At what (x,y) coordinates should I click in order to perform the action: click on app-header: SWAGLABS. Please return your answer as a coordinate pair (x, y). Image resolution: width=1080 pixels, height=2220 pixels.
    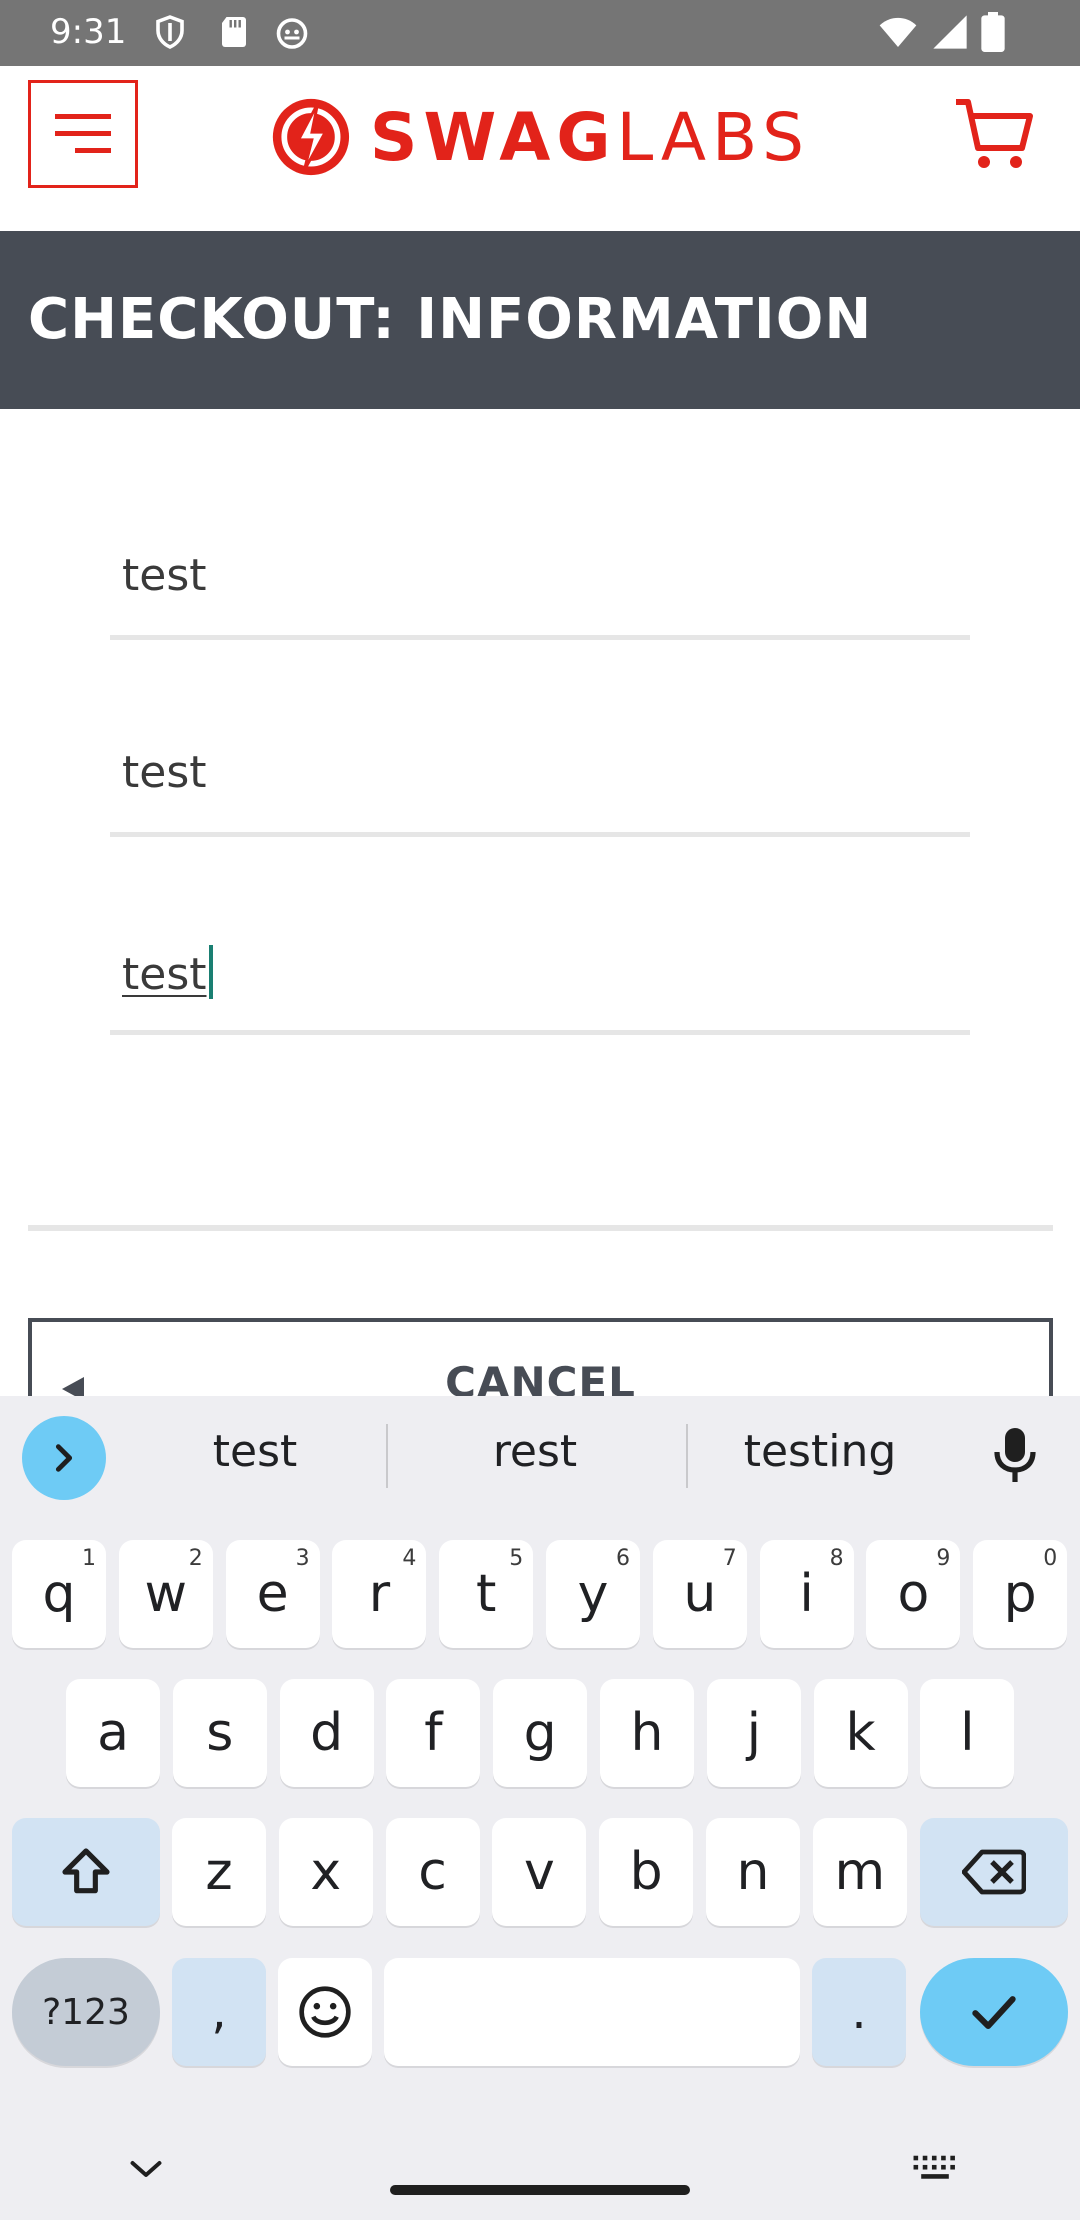
    Looking at the image, I should click on (540, 148).